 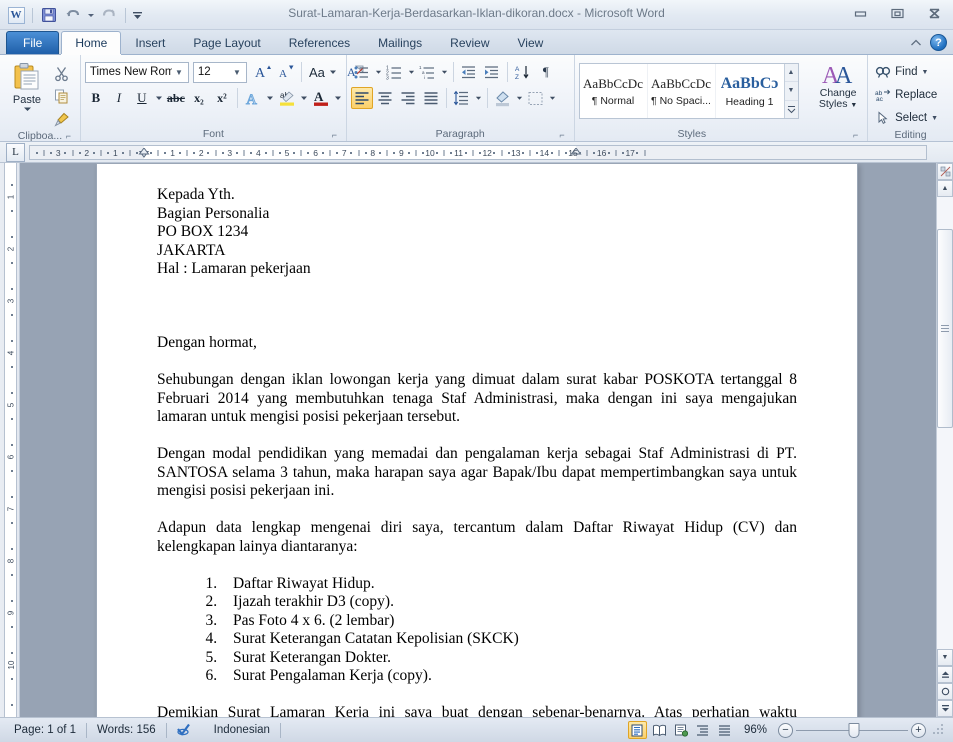 I want to click on numbering-icon: 1 2 3, so click(x=395, y=72).